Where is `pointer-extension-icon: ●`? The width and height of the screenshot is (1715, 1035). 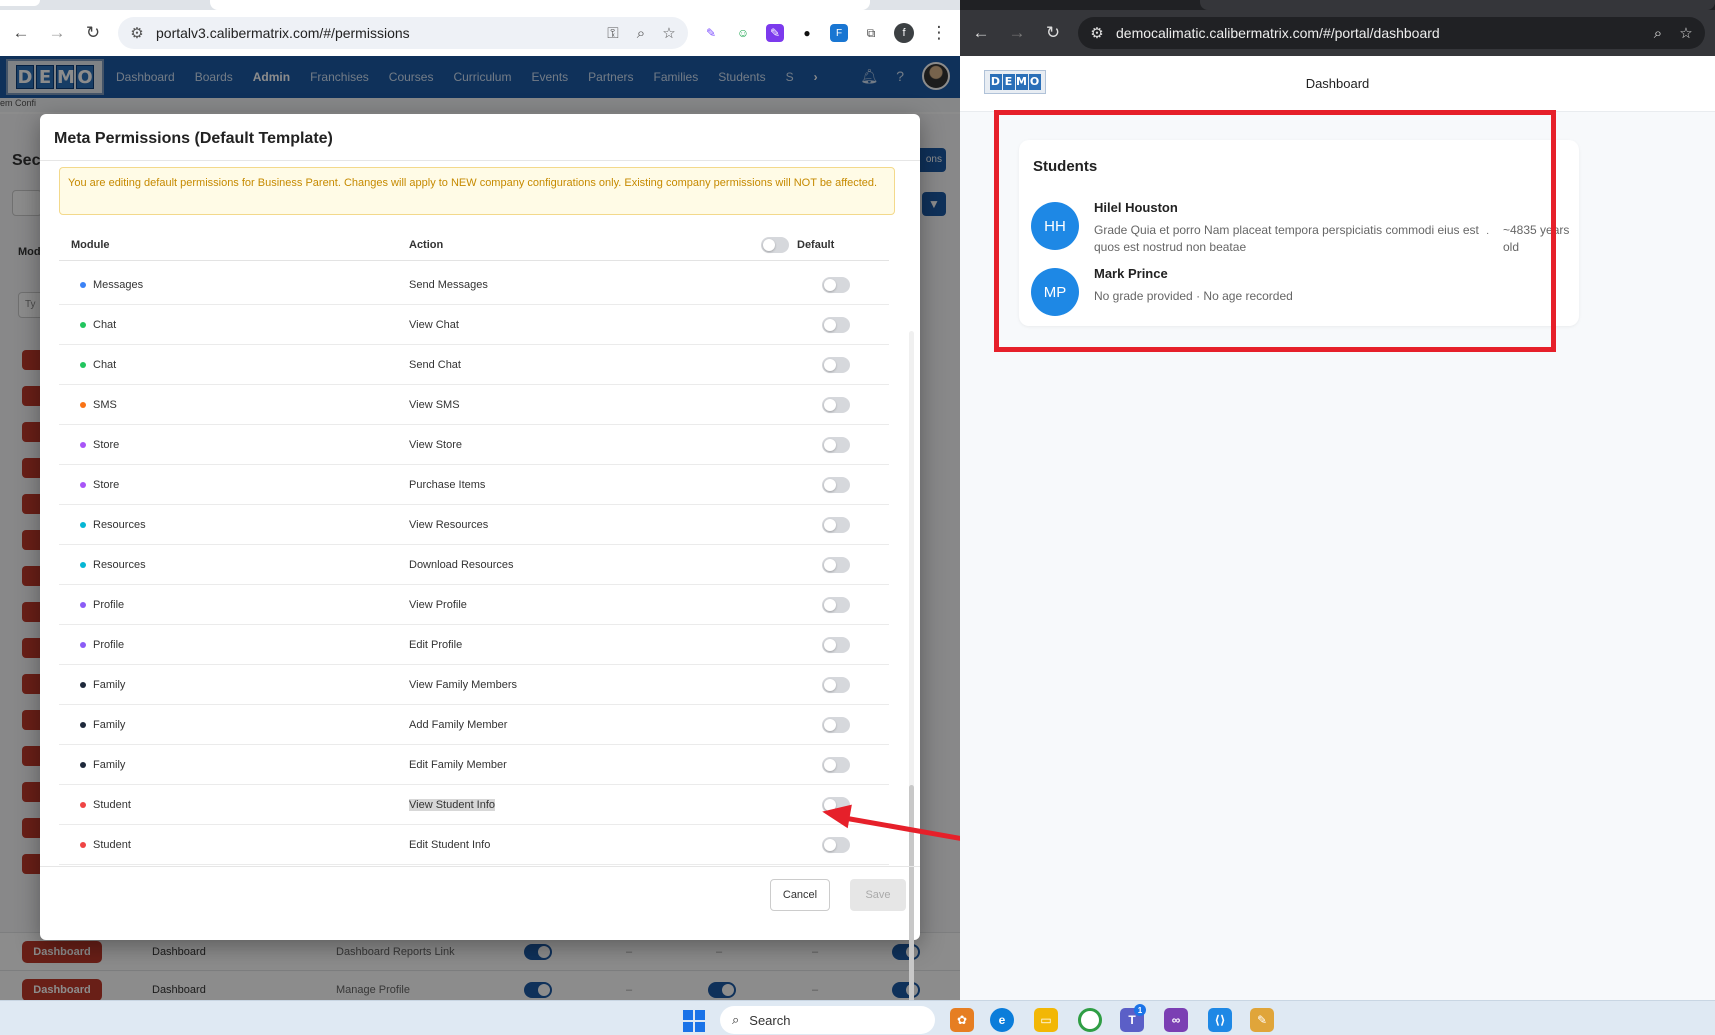 pointer-extension-icon: ● is located at coordinates (807, 33).